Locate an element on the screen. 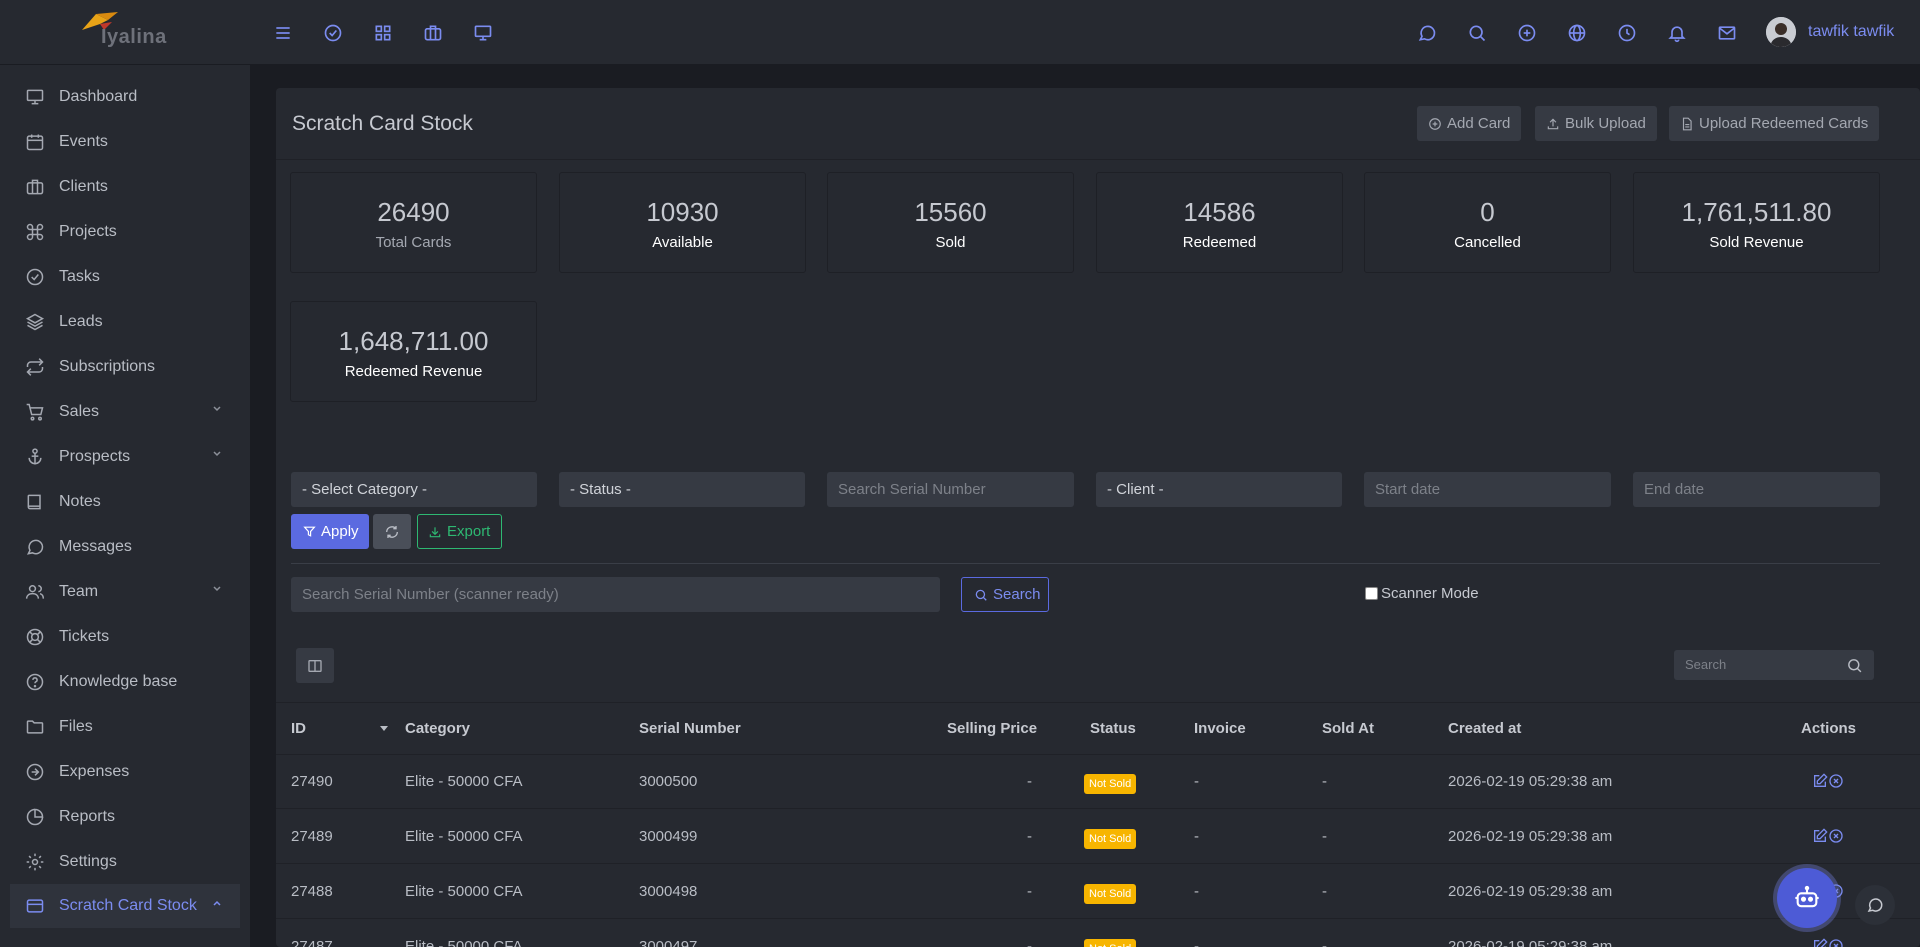 The image size is (1920, 947). sidebar-item-label: Events is located at coordinates (83, 141).